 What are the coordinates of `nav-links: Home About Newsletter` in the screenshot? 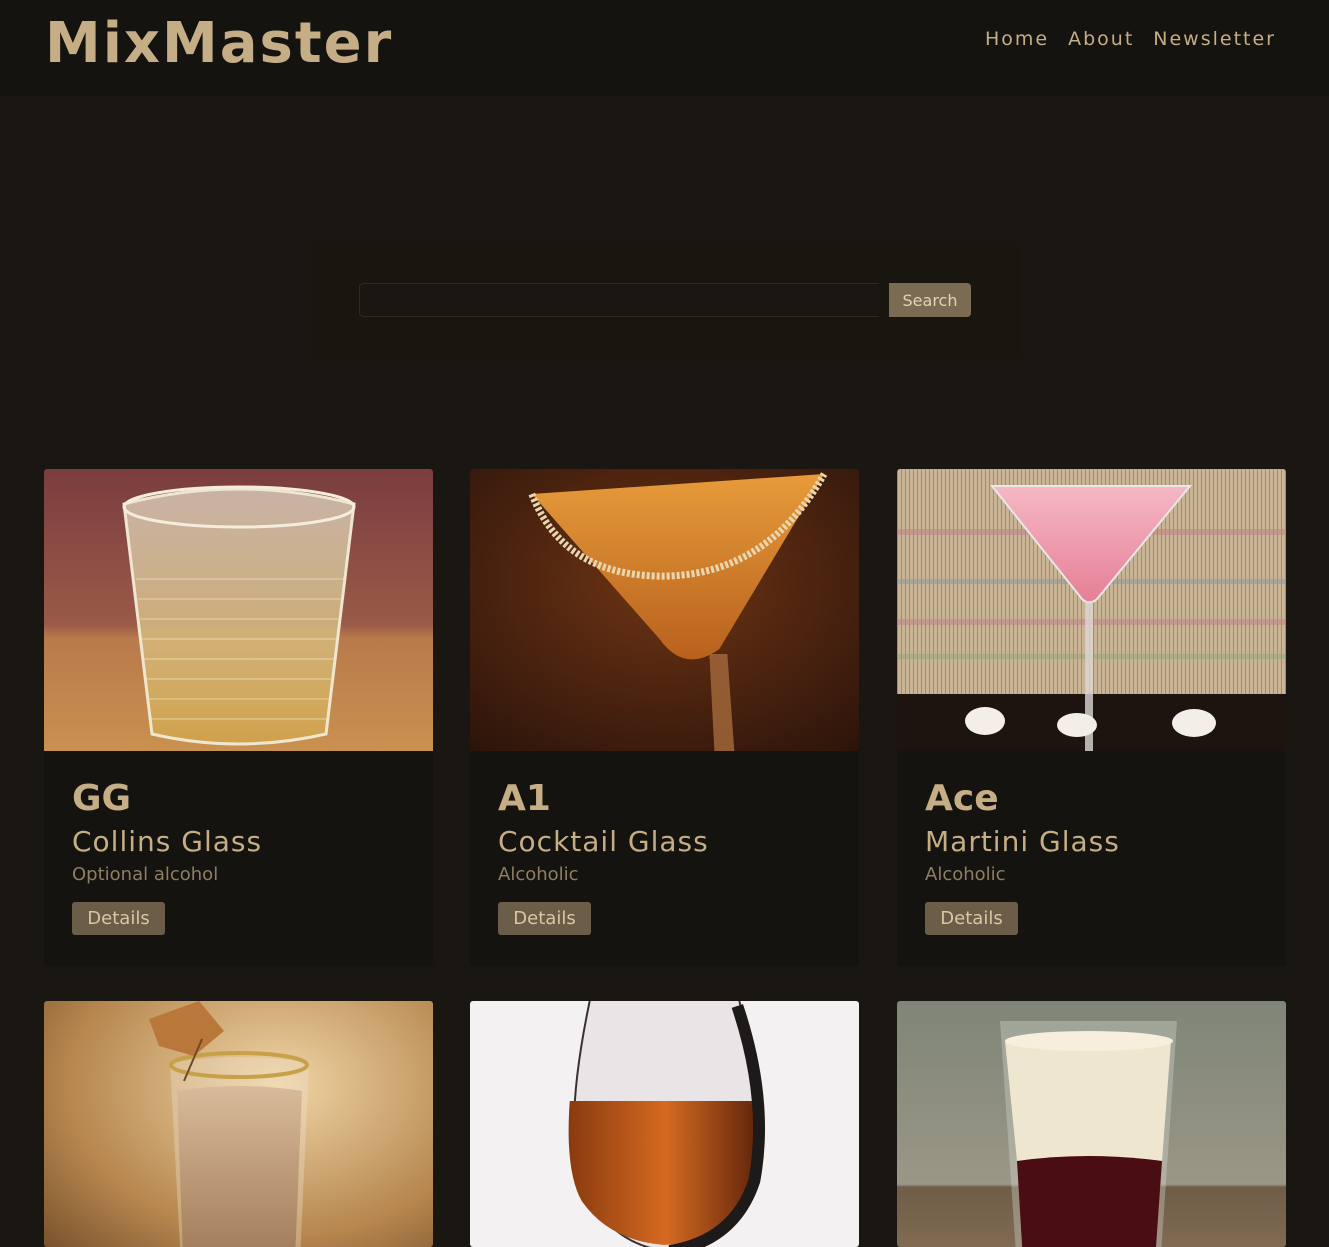 It's located at (1130, 39).